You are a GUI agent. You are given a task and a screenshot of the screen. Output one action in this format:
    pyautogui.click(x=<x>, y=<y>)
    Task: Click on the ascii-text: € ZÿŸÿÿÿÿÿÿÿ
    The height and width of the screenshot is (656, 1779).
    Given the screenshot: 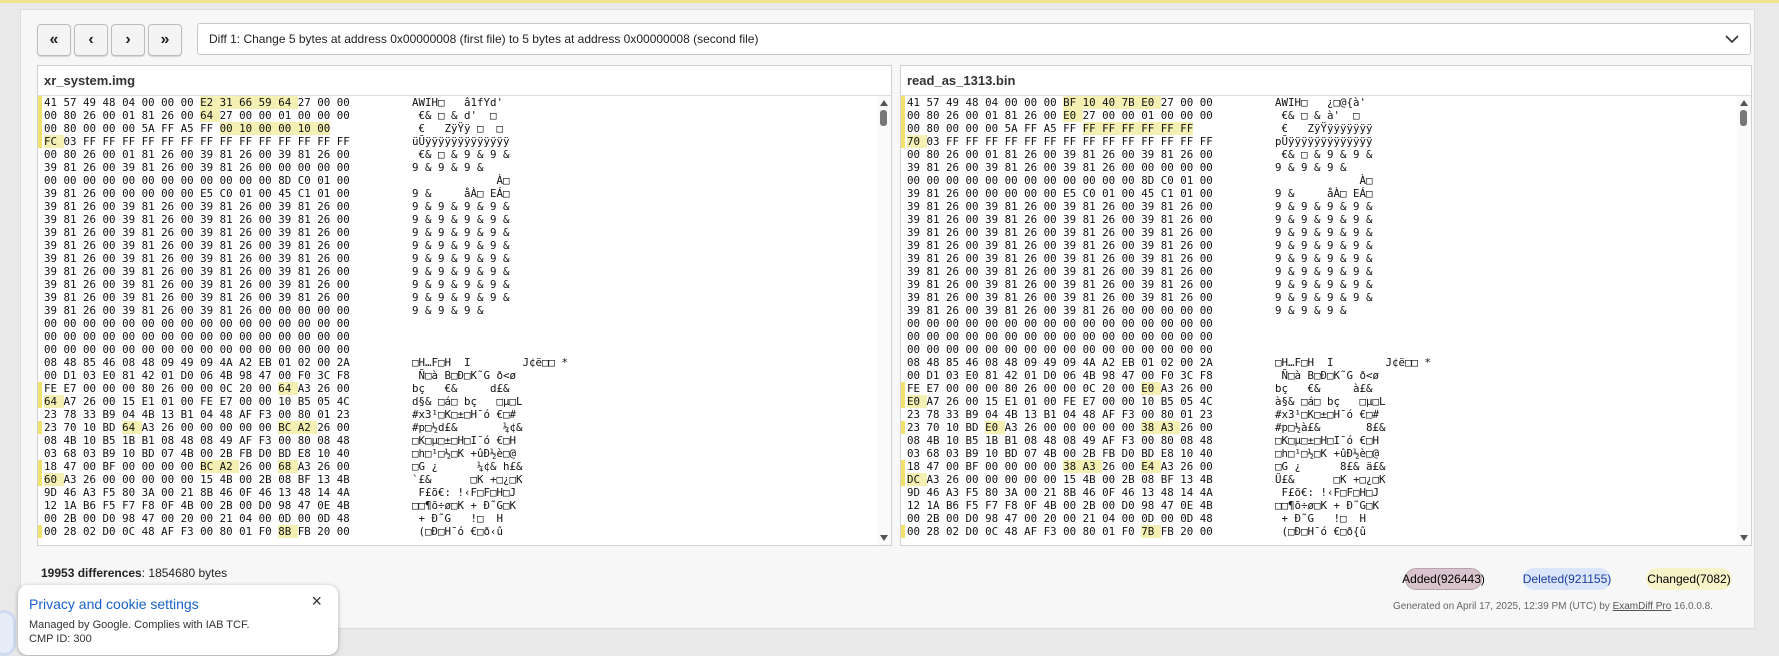 What is the action you would take?
    pyautogui.click(x=1324, y=128)
    